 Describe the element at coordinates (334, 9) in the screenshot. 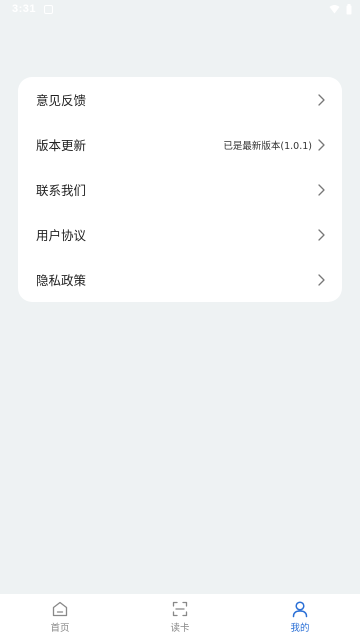

I see `wifi-icon` at that location.